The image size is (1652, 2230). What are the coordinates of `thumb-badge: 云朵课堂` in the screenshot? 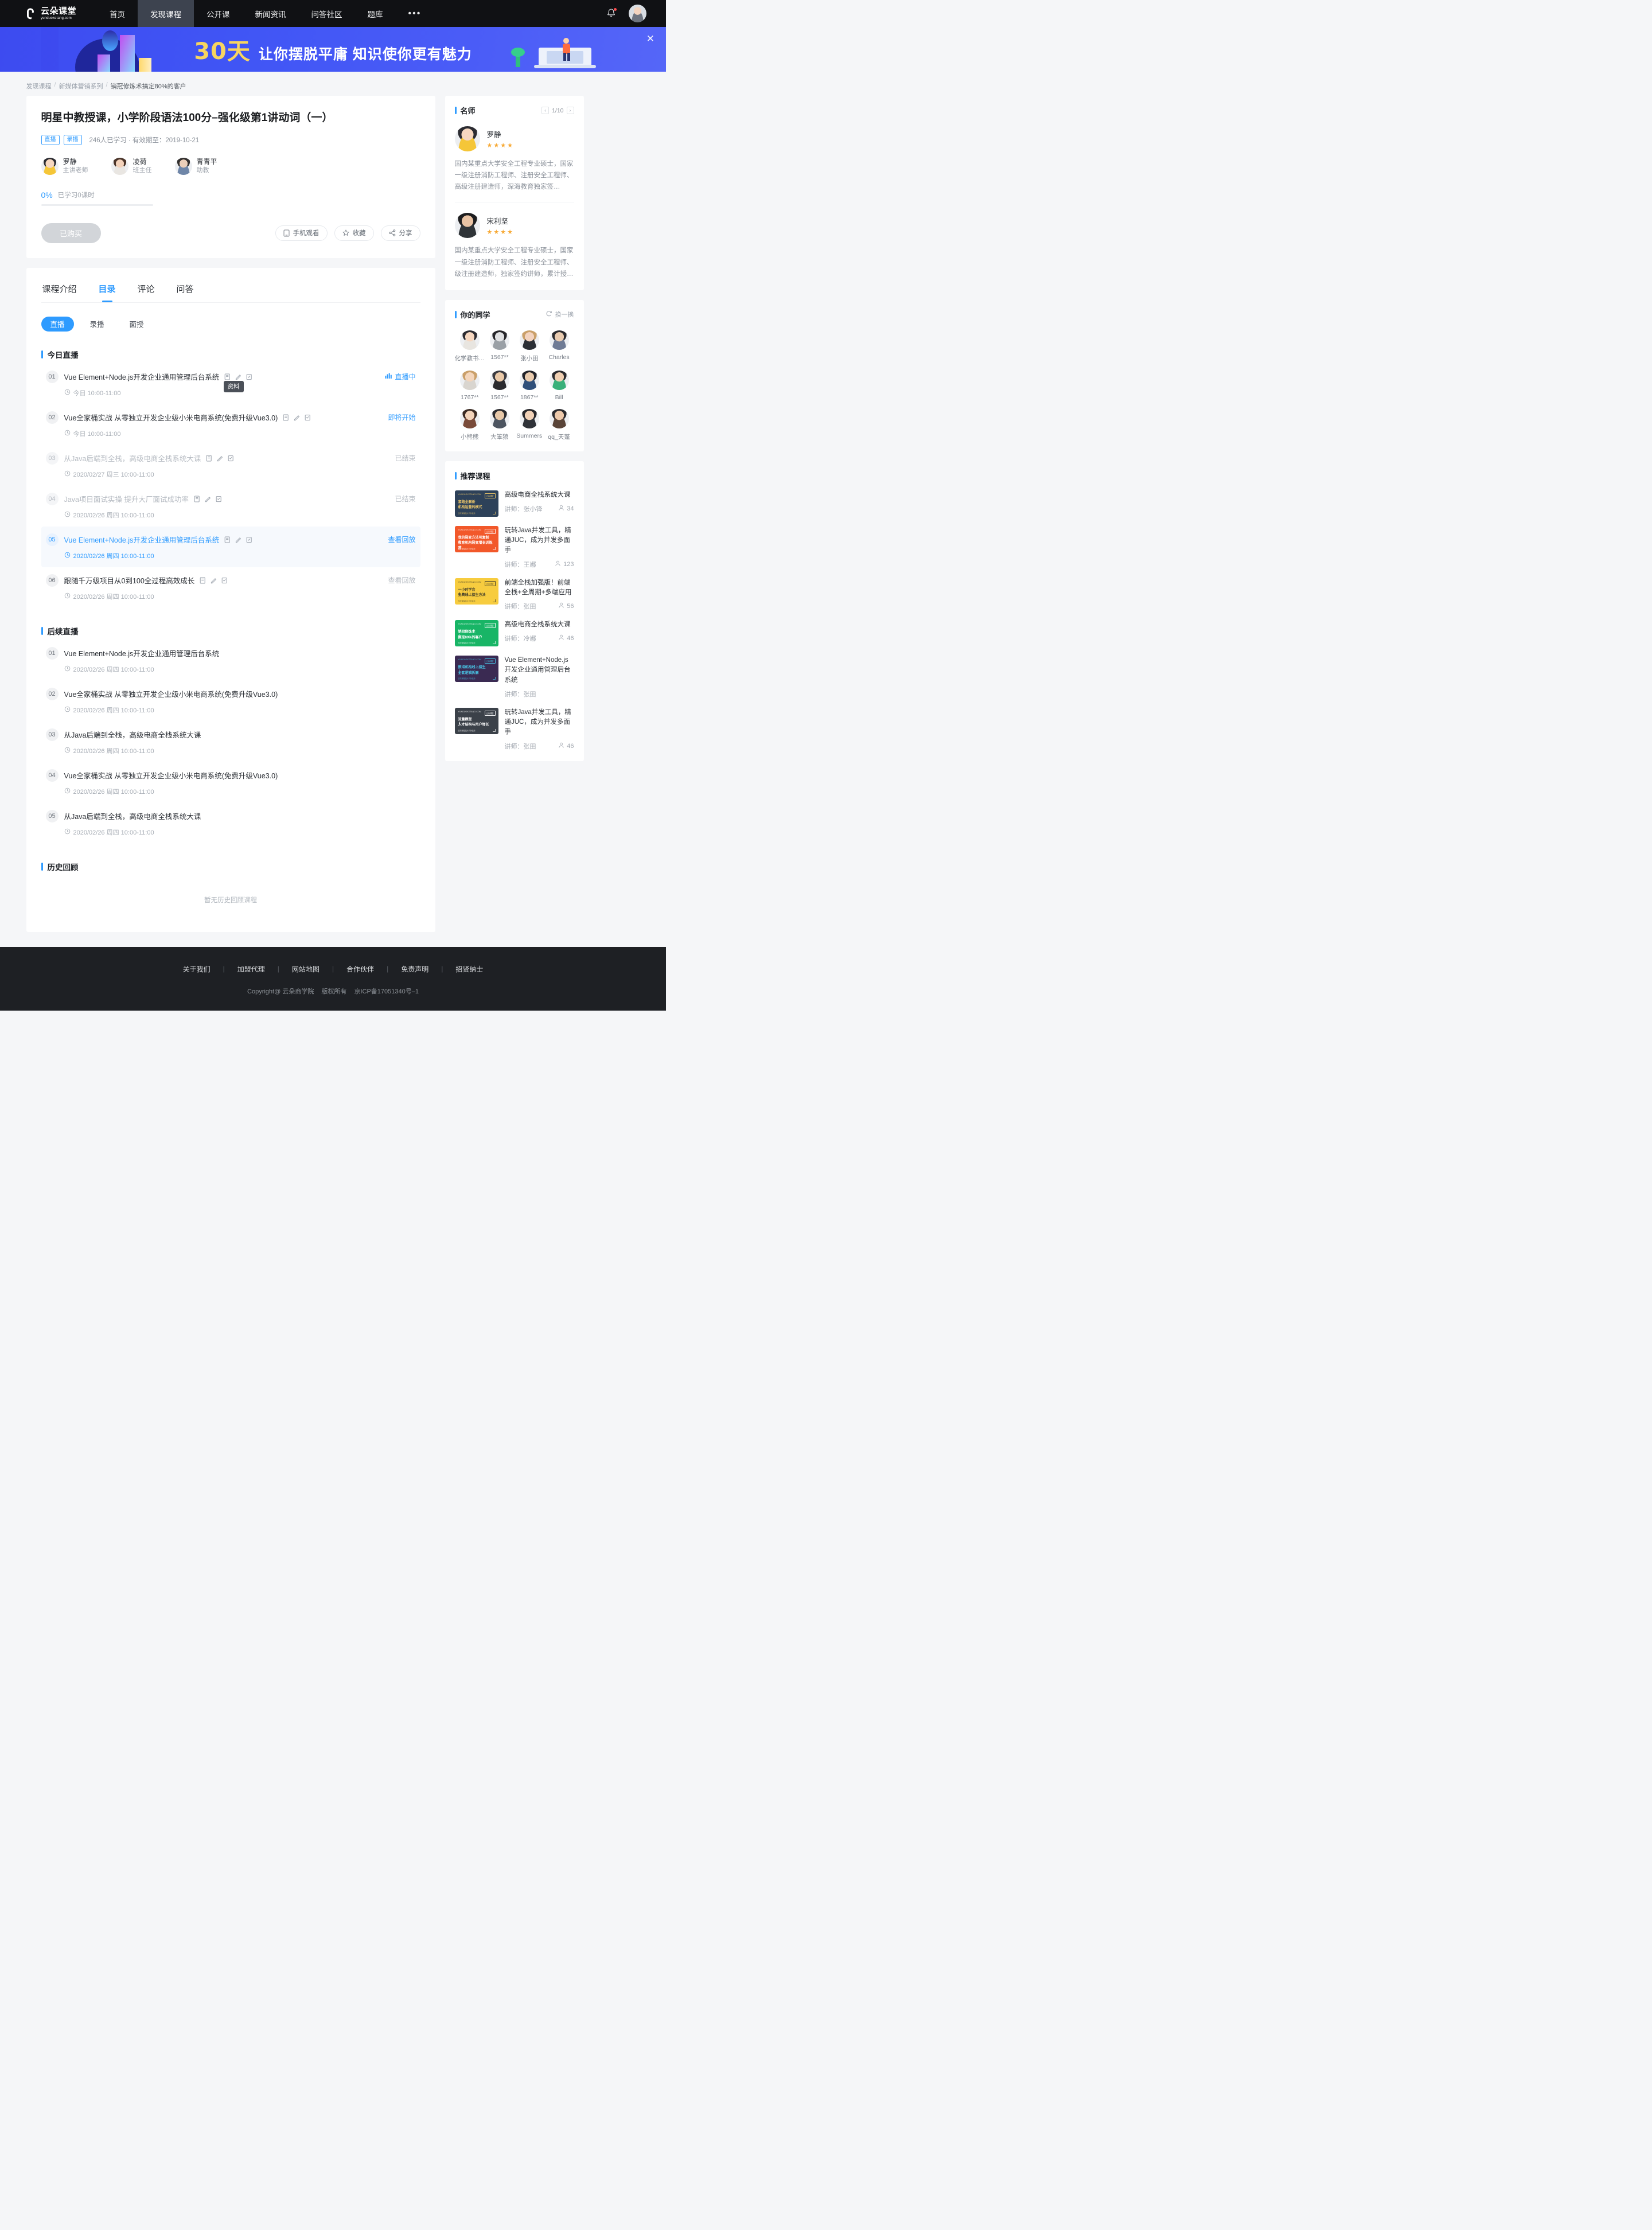 It's located at (490, 713).